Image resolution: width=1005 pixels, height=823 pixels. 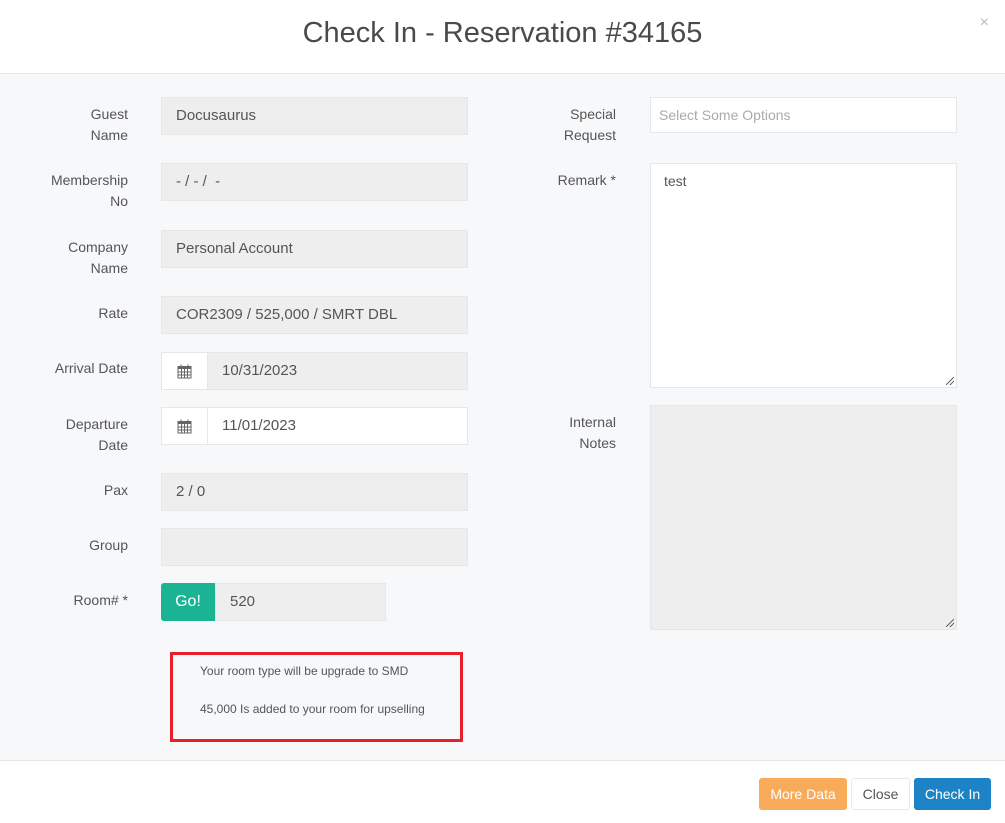 I want to click on close-icon: ×, so click(x=984, y=23).